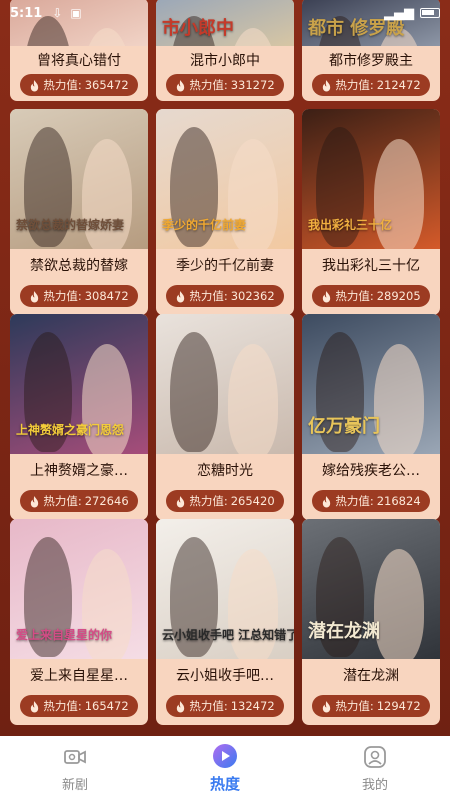 The width and height of the screenshot is (450, 800). I want to click on poster-title-art: 亿万豪门, so click(344, 426).